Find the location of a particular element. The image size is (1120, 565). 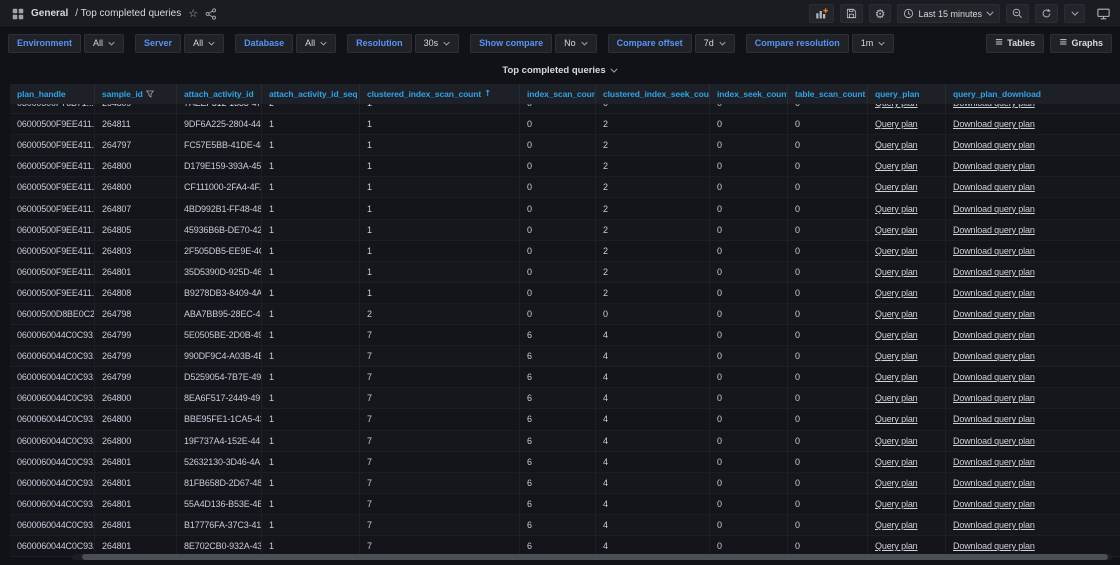

kiosk-tv-mode-icon is located at coordinates (1103, 14).